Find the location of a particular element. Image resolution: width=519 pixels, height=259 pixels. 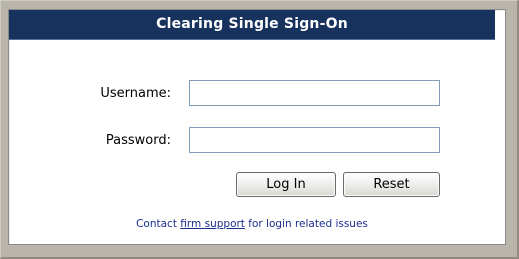

username-field is located at coordinates (314, 93).